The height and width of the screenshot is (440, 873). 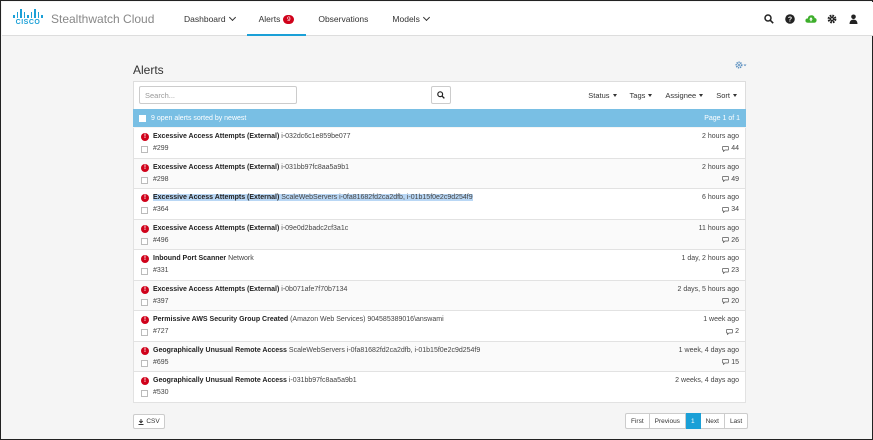 What do you see at coordinates (769, 19) in the screenshot?
I see `search-icon` at bounding box center [769, 19].